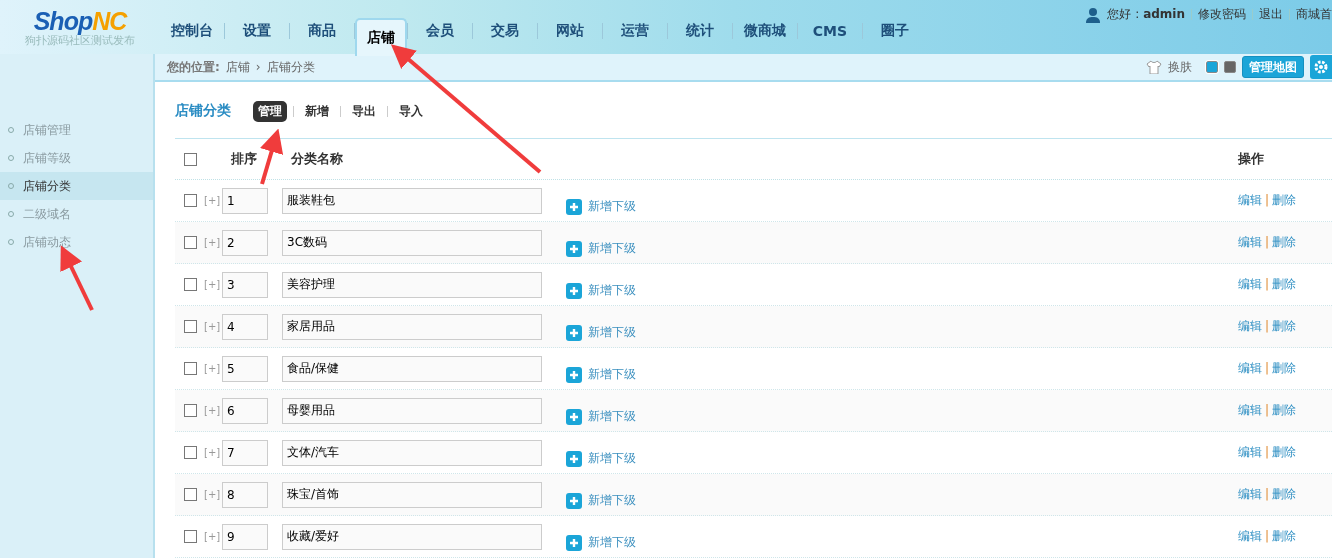  What do you see at coordinates (364, 111) in the screenshot?
I see `sub-tab: 导出` at bounding box center [364, 111].